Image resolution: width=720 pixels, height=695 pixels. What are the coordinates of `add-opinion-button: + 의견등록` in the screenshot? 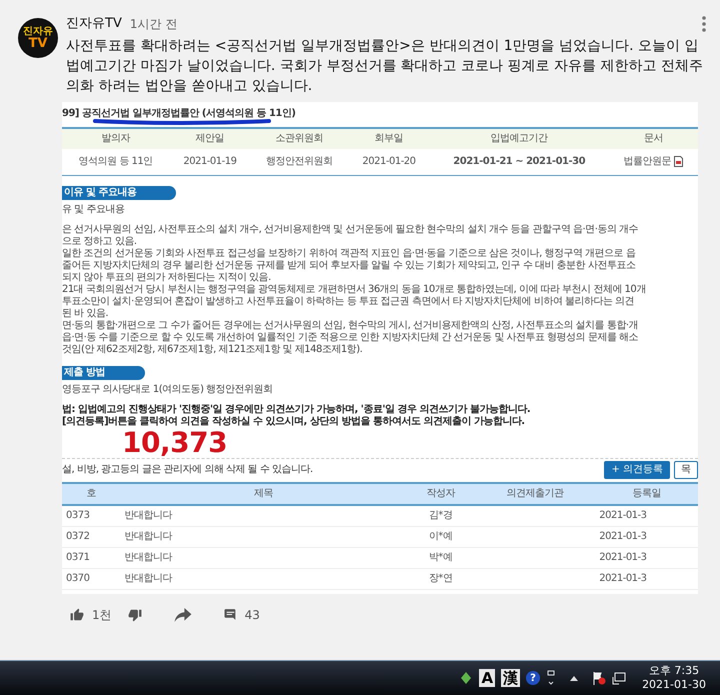 It's located at (637, 469).